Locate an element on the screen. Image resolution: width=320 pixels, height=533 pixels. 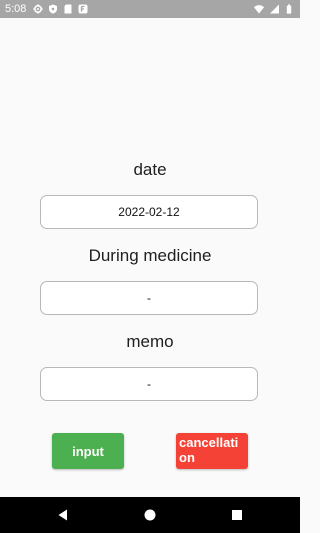
sd-card-icon is located at coordinates (68, 9).